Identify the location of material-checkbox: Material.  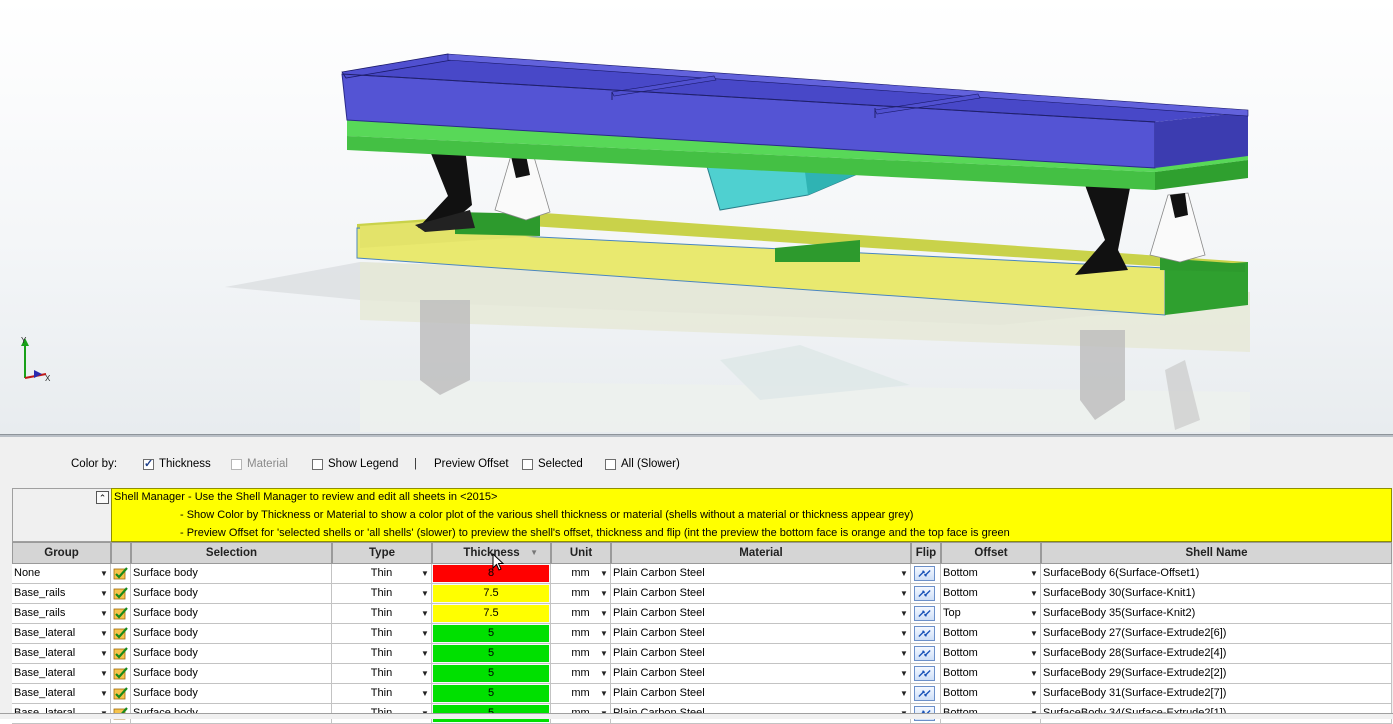
(259, 464).